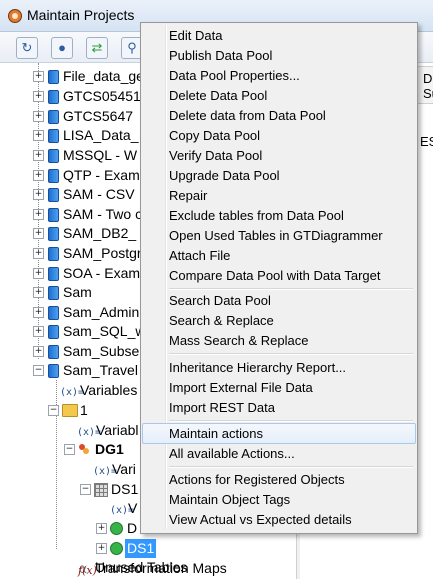 The image size is (433, 580). Describe the element at coordinates (426, 141) in the screenshot. I see `details-text: ES` at that location.